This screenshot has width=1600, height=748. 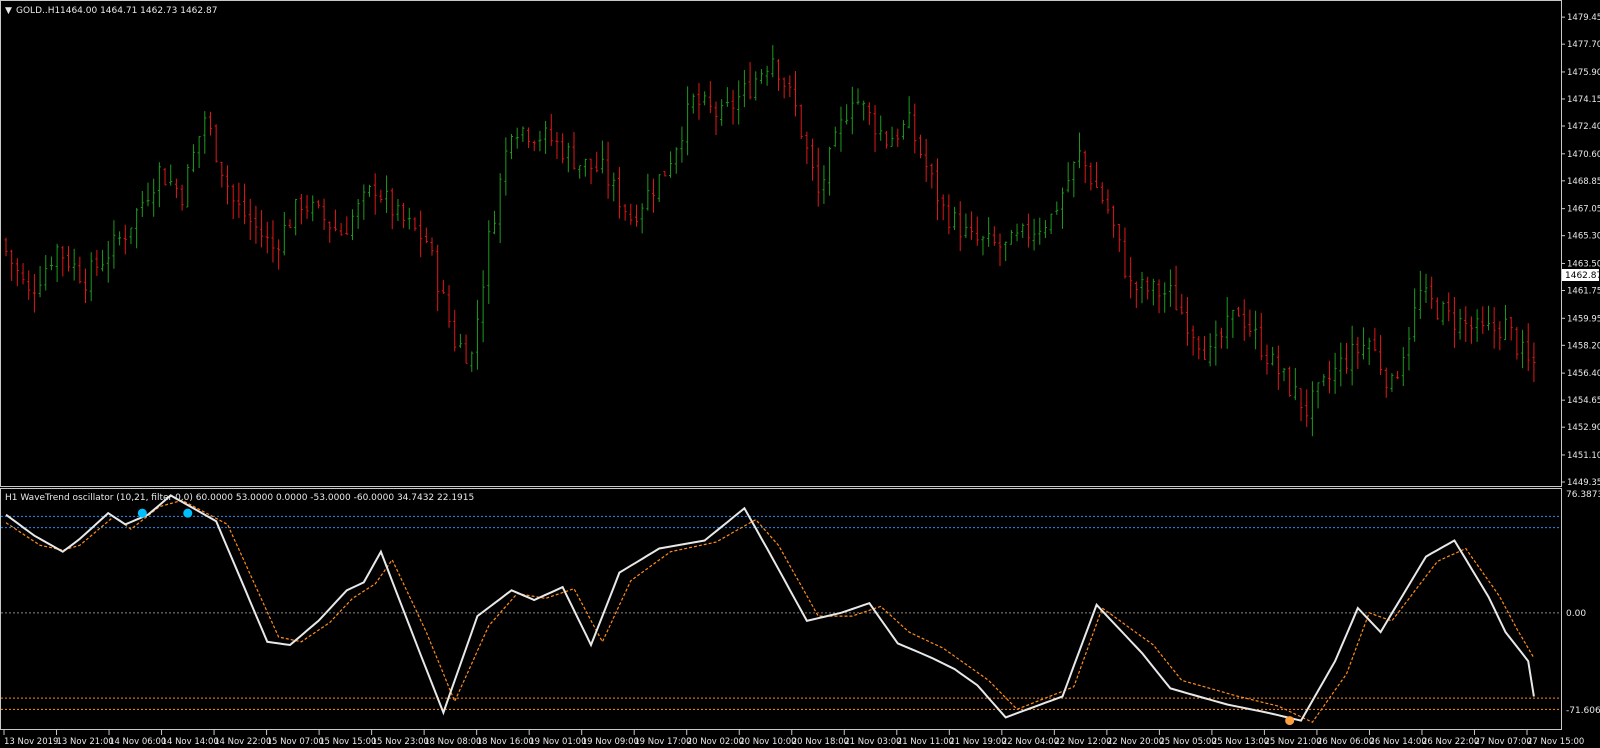 What do you see at coordinates (1583, 155) in the screenshot?
I see `price-label: 1470.60` at bounding box center [1583, 155].